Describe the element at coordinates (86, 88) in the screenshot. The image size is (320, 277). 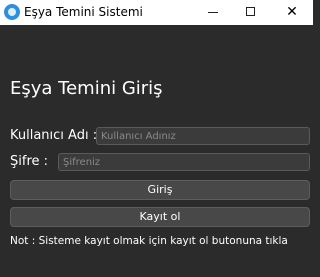
I see `page-title: Eşya Temini Giriş` at that location.